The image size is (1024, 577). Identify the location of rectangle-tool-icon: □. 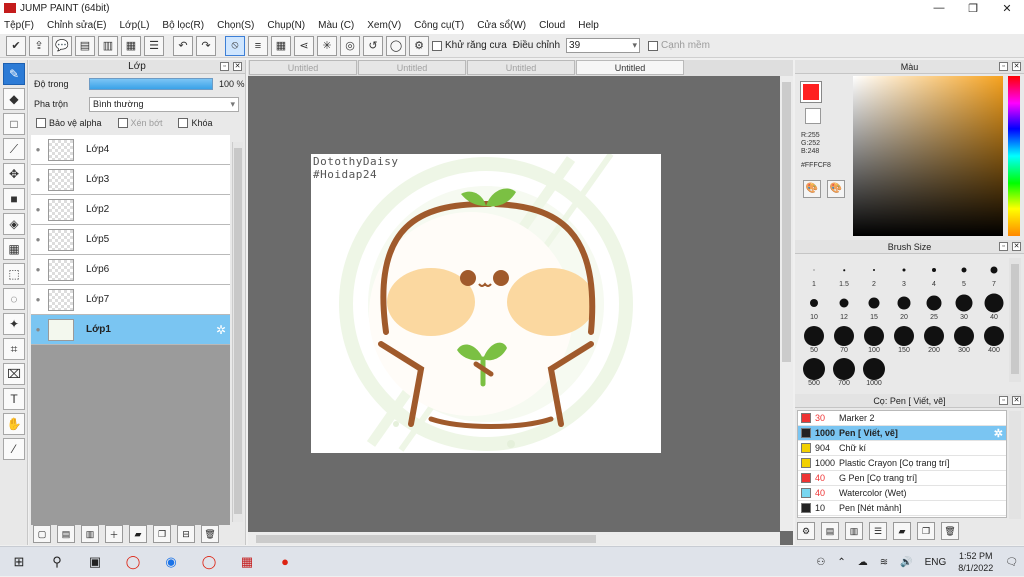
(14, 124).